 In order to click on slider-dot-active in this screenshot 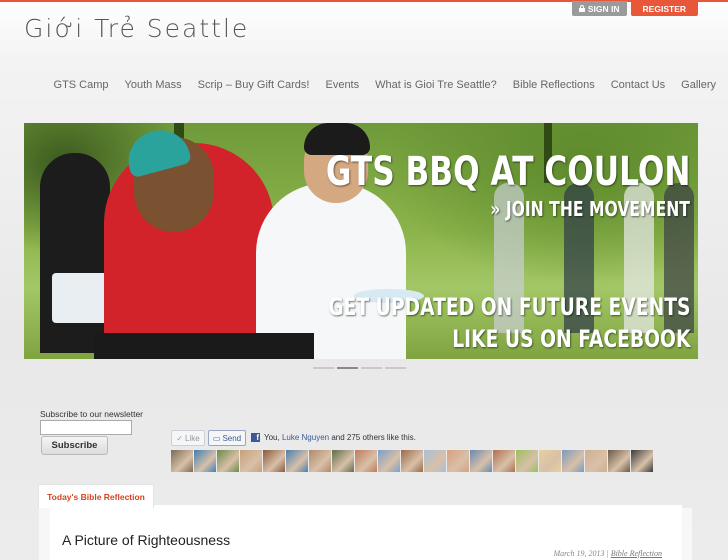, I will do `click(347, 368)`.